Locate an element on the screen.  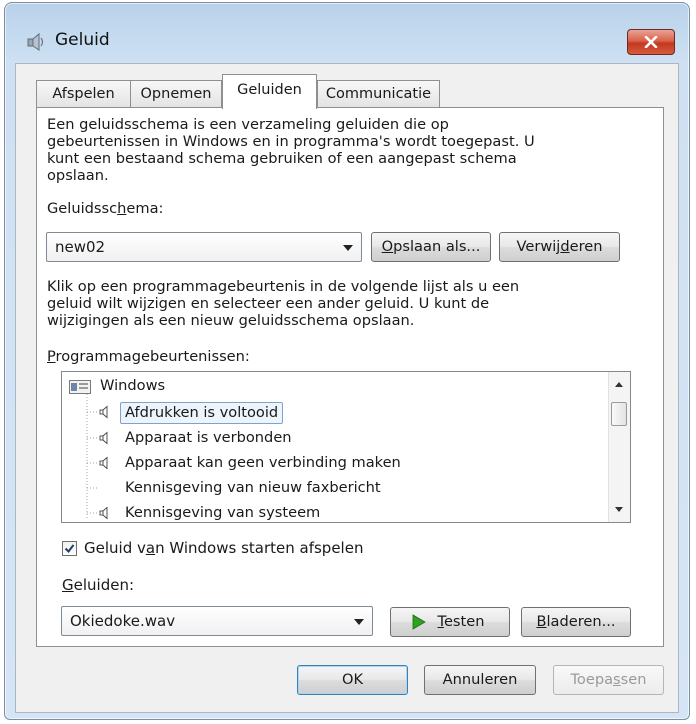
sound-file-dropdown: Okiedoke.wav is located at coordinates (217, 621).